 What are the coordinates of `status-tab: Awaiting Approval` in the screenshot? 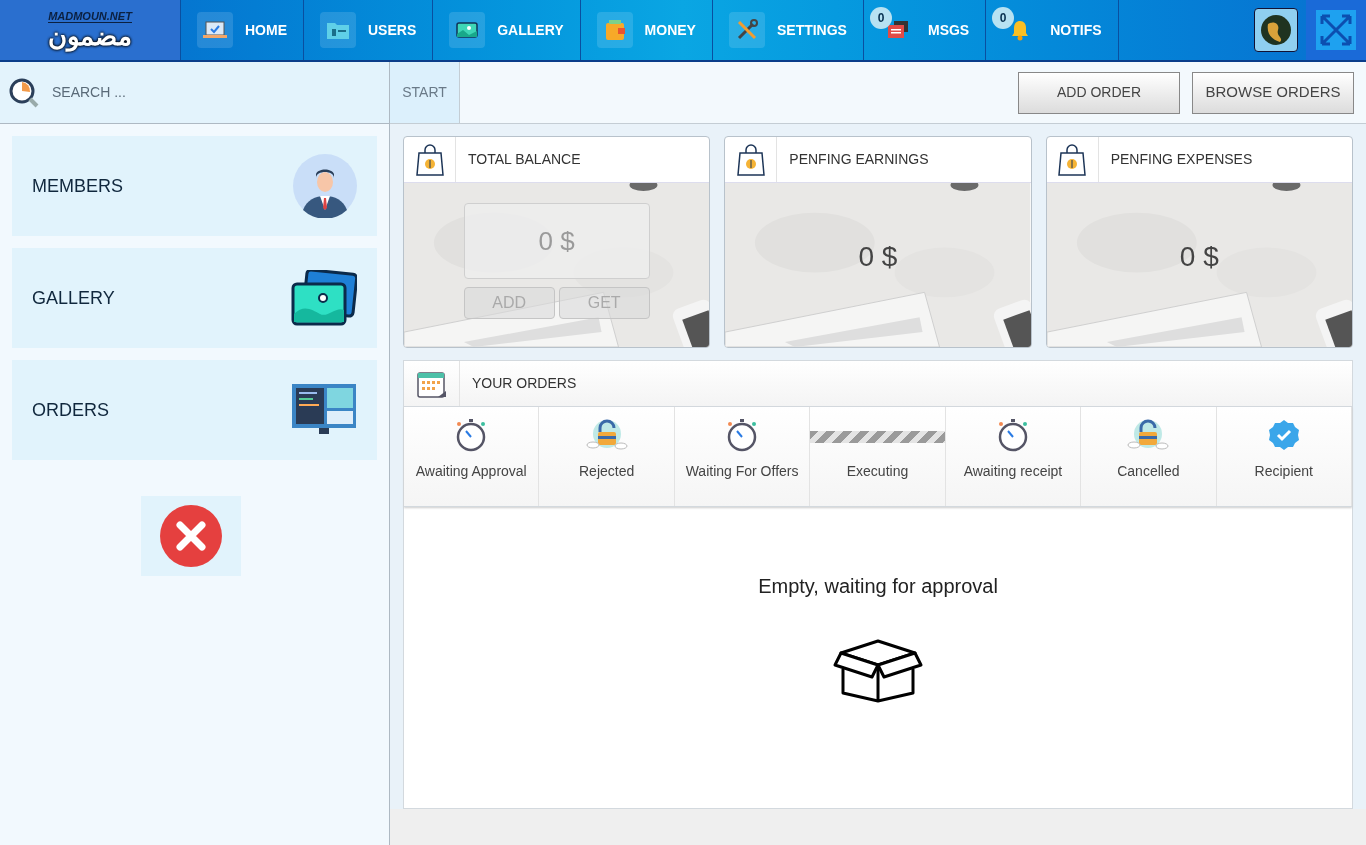 It's located at (472, 456).